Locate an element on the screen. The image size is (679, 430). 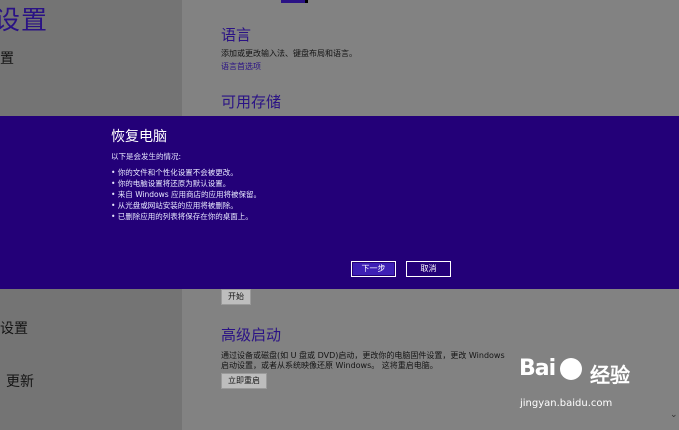
baidu-paw-icon is located at coordinates (571, 369).